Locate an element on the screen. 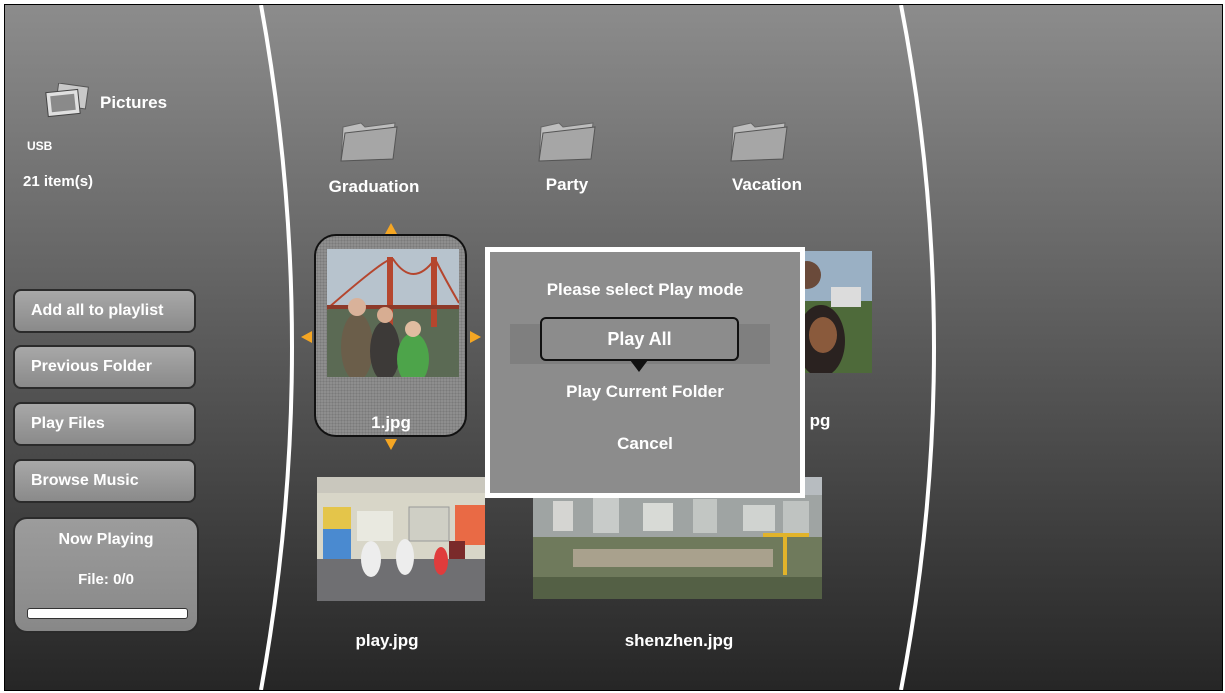 The width and height of the screenshot is (1225, 693). now-playing-panel: Now Playing File: 0/0 is located at coordinates (106, 575).